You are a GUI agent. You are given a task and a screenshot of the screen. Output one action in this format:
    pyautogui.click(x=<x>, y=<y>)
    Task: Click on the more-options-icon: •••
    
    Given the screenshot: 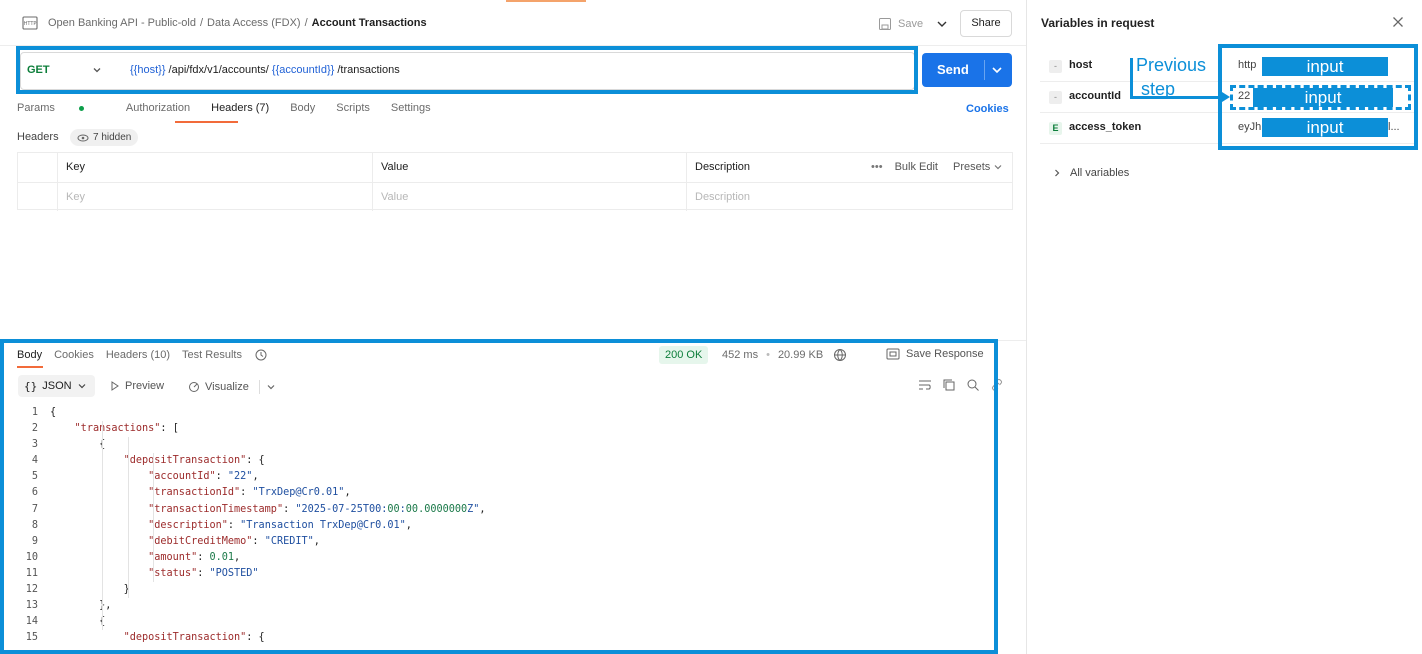 What is the action you would take?
    pyautogui.click(x=877, y=167)
    